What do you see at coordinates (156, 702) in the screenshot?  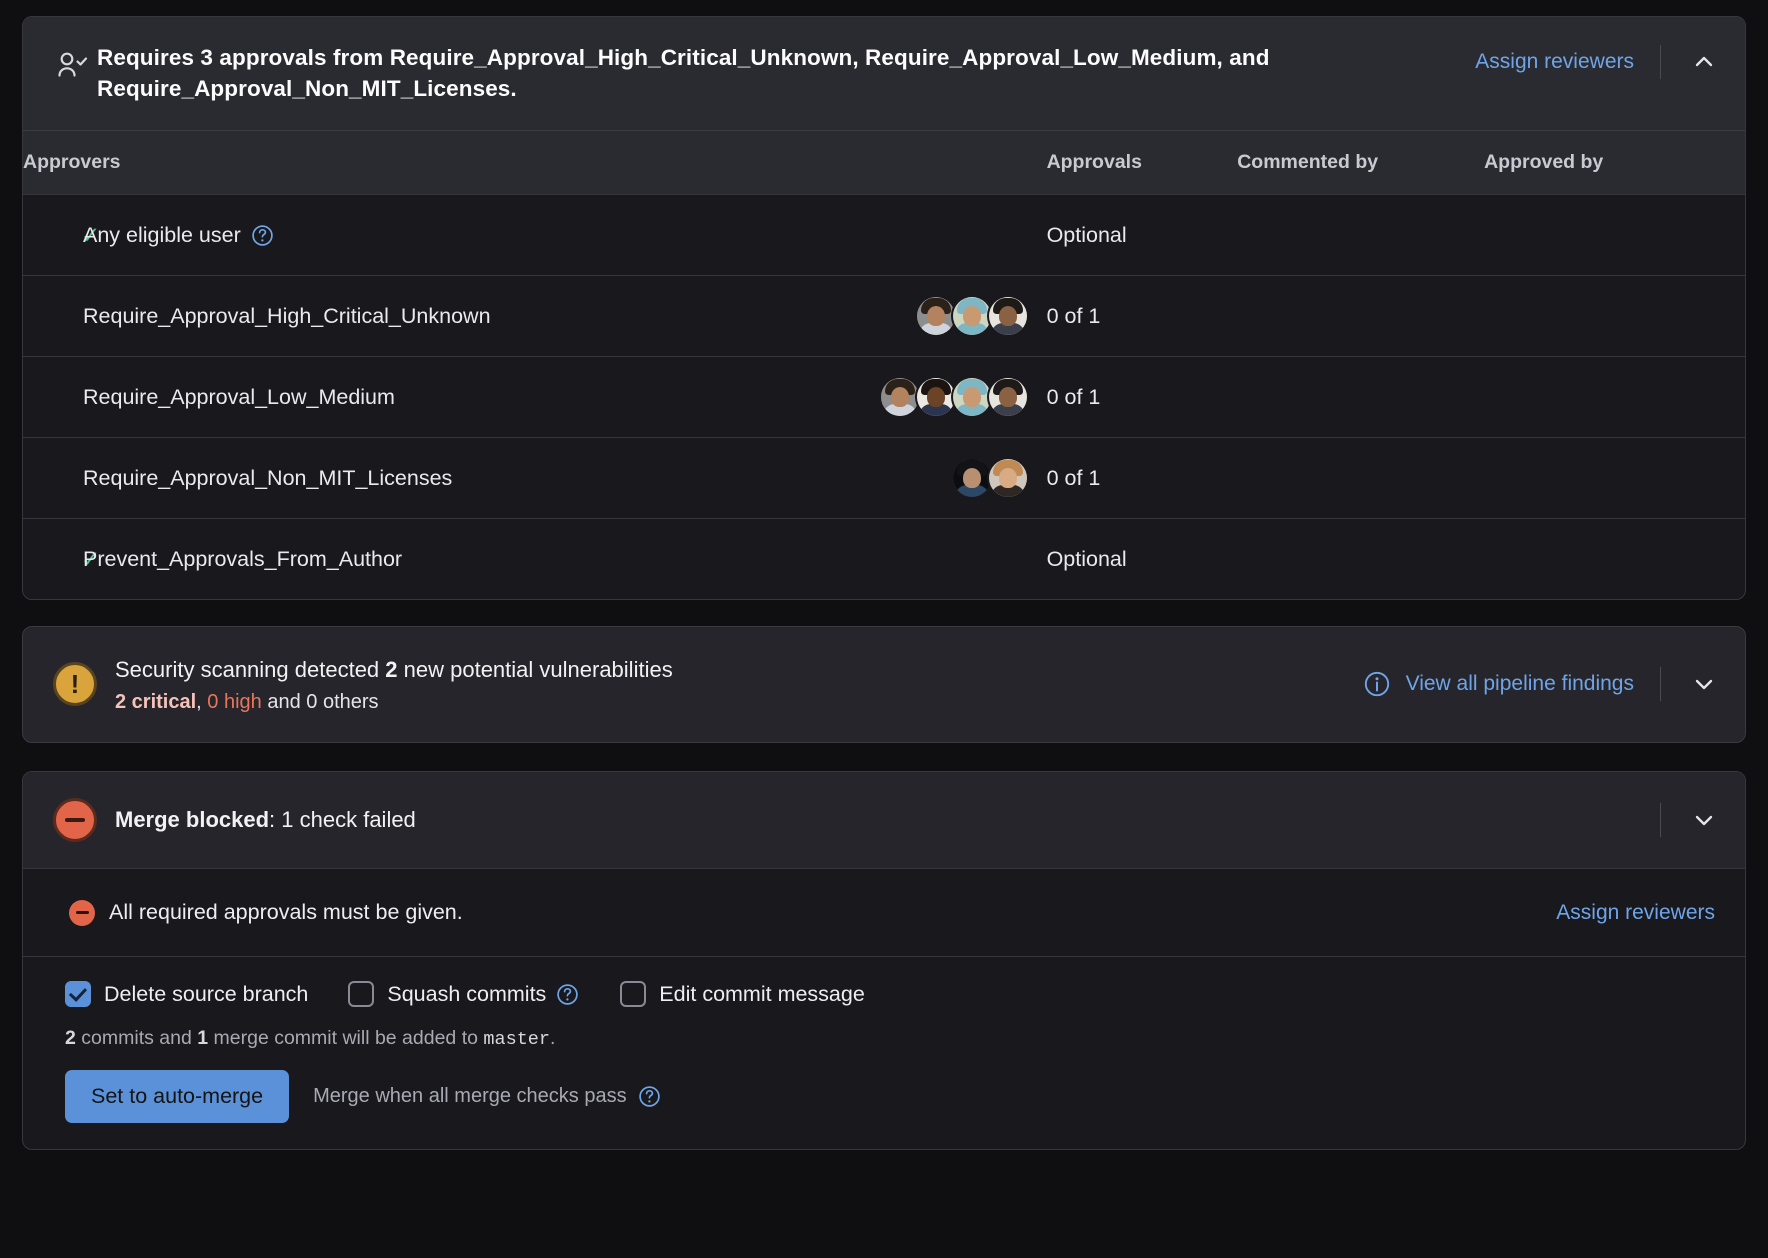 I see `critical-count: 2 critical` at bounding box center [156, 702].